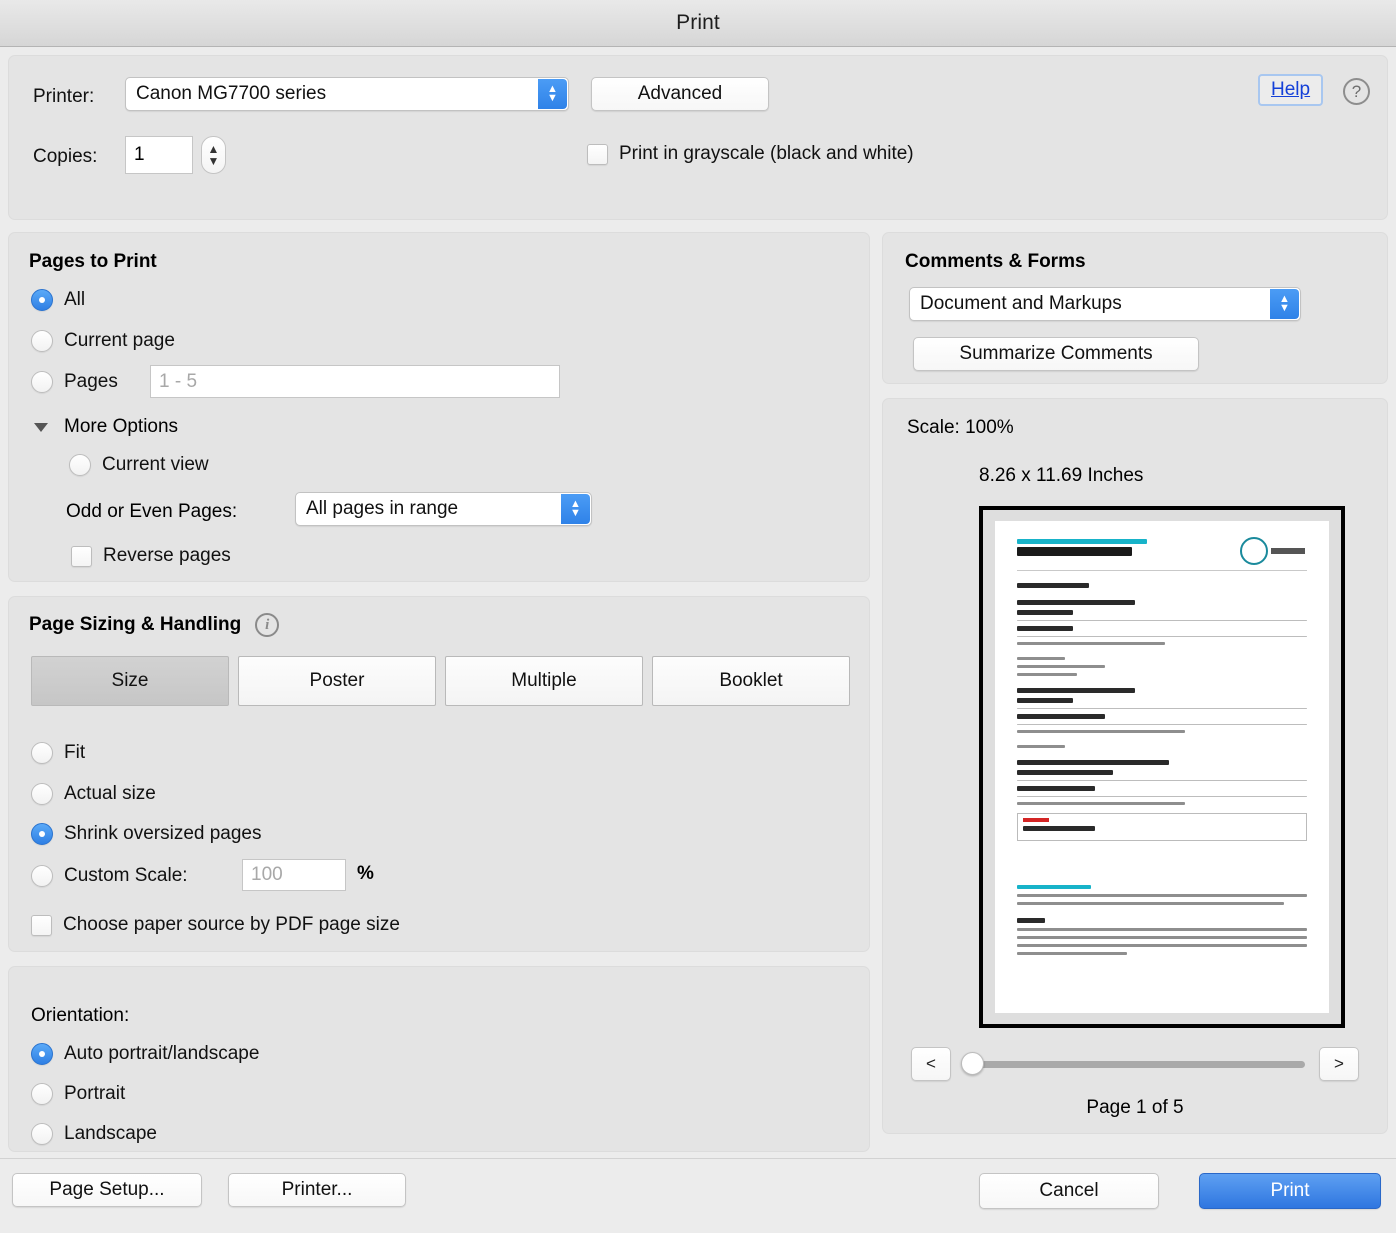  I want to click on dialog-footer: Page Setup... Printer... Cancel Print, so click(698, 1195).